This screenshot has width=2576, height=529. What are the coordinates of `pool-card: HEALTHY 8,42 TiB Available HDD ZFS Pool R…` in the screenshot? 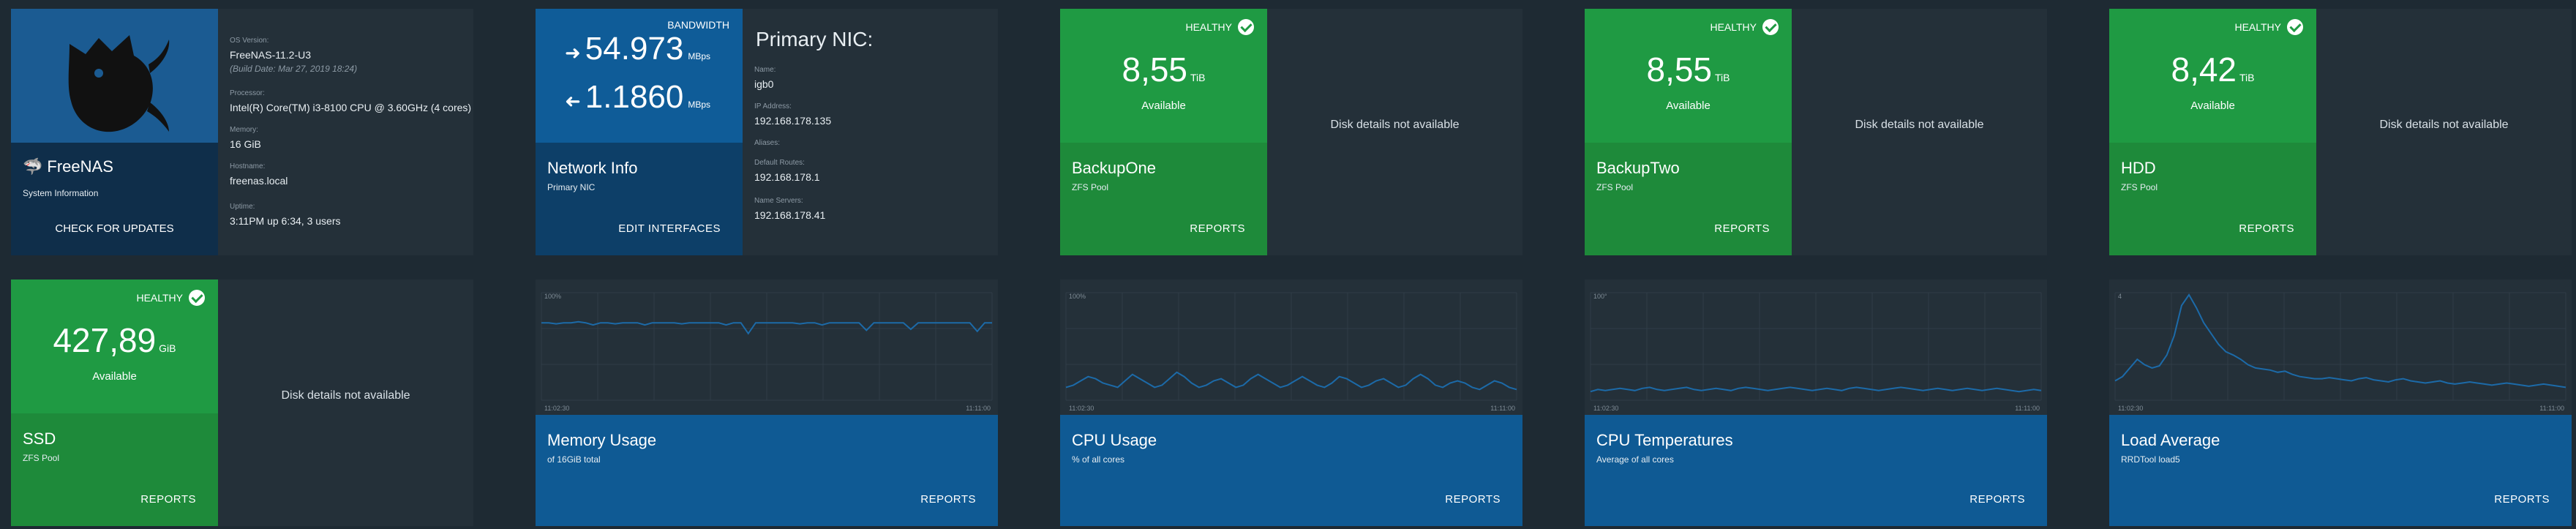 It's located at (2340, 132).